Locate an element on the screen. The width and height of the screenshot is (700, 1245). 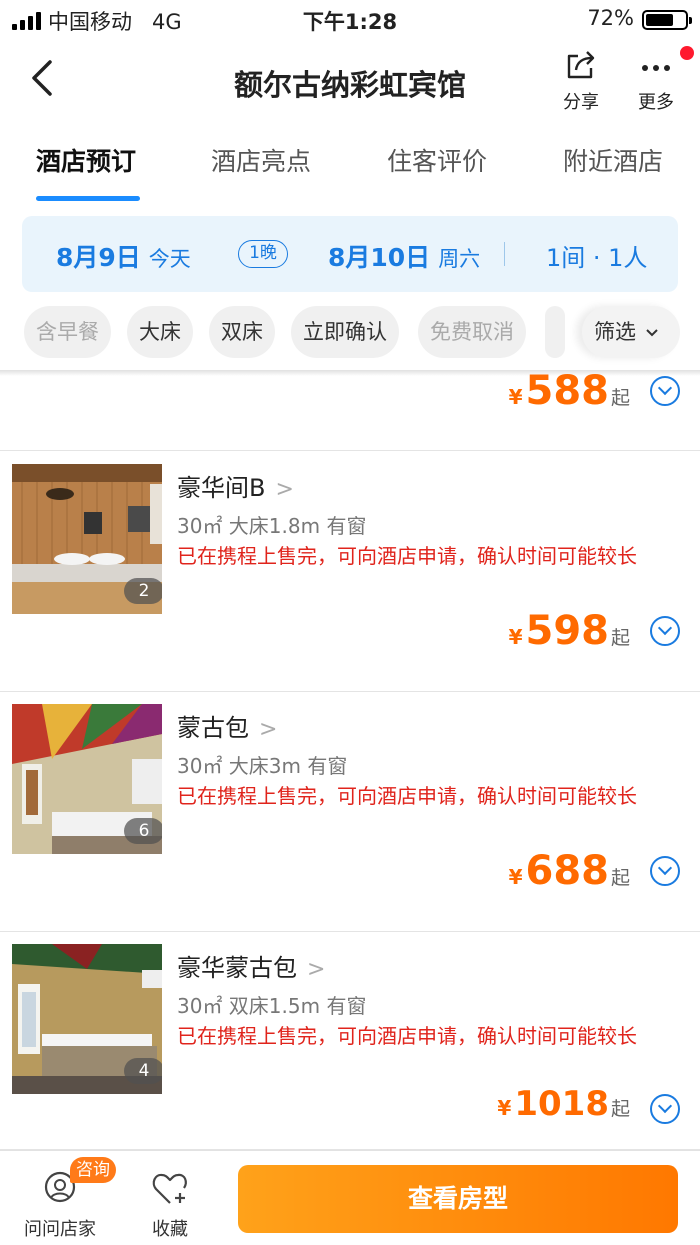
section-tabs: 酒店预订 酒店亮点 住客评价 附近酒店 is located at coordinates (350, 167).